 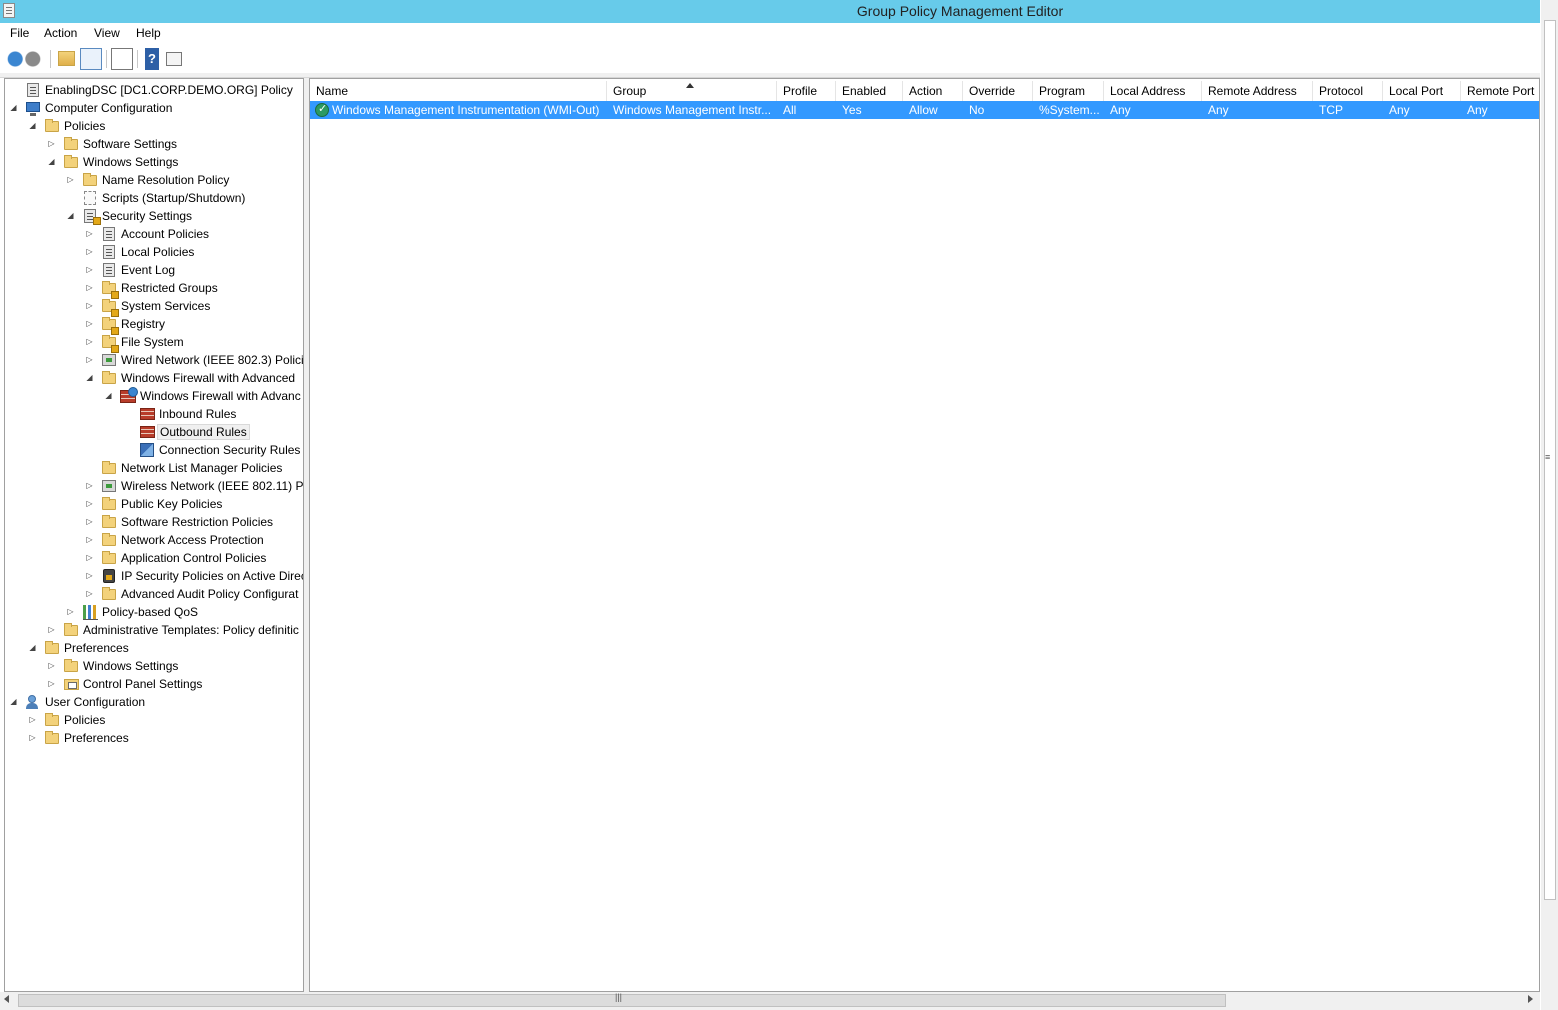 What do you see at coordinates (33, 702) in the screenshot?
I see `users-icon` at bounding box center [33, 702].